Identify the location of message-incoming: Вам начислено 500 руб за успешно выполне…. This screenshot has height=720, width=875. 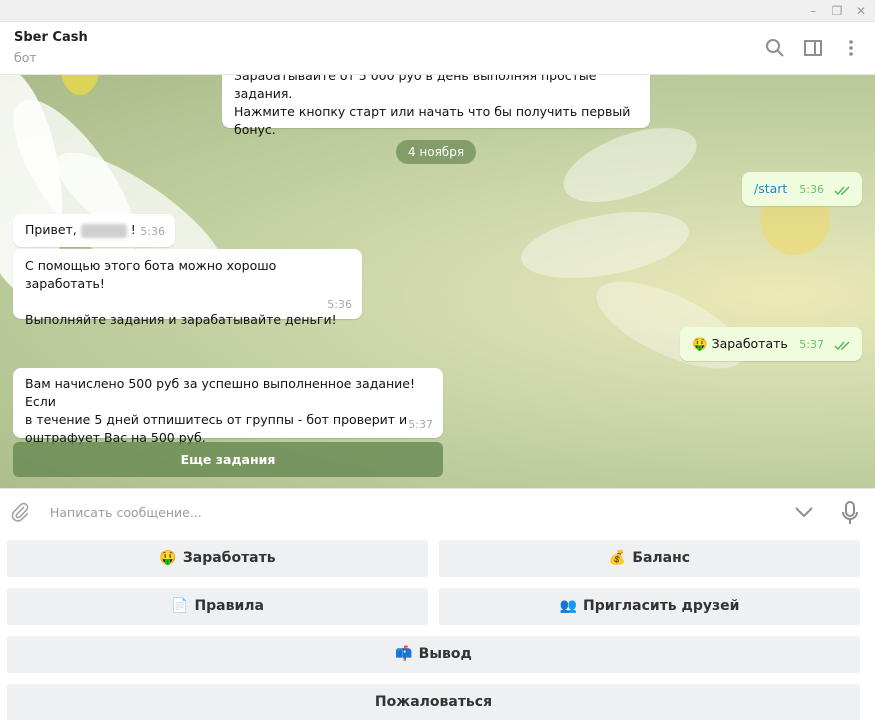
(228, 406).